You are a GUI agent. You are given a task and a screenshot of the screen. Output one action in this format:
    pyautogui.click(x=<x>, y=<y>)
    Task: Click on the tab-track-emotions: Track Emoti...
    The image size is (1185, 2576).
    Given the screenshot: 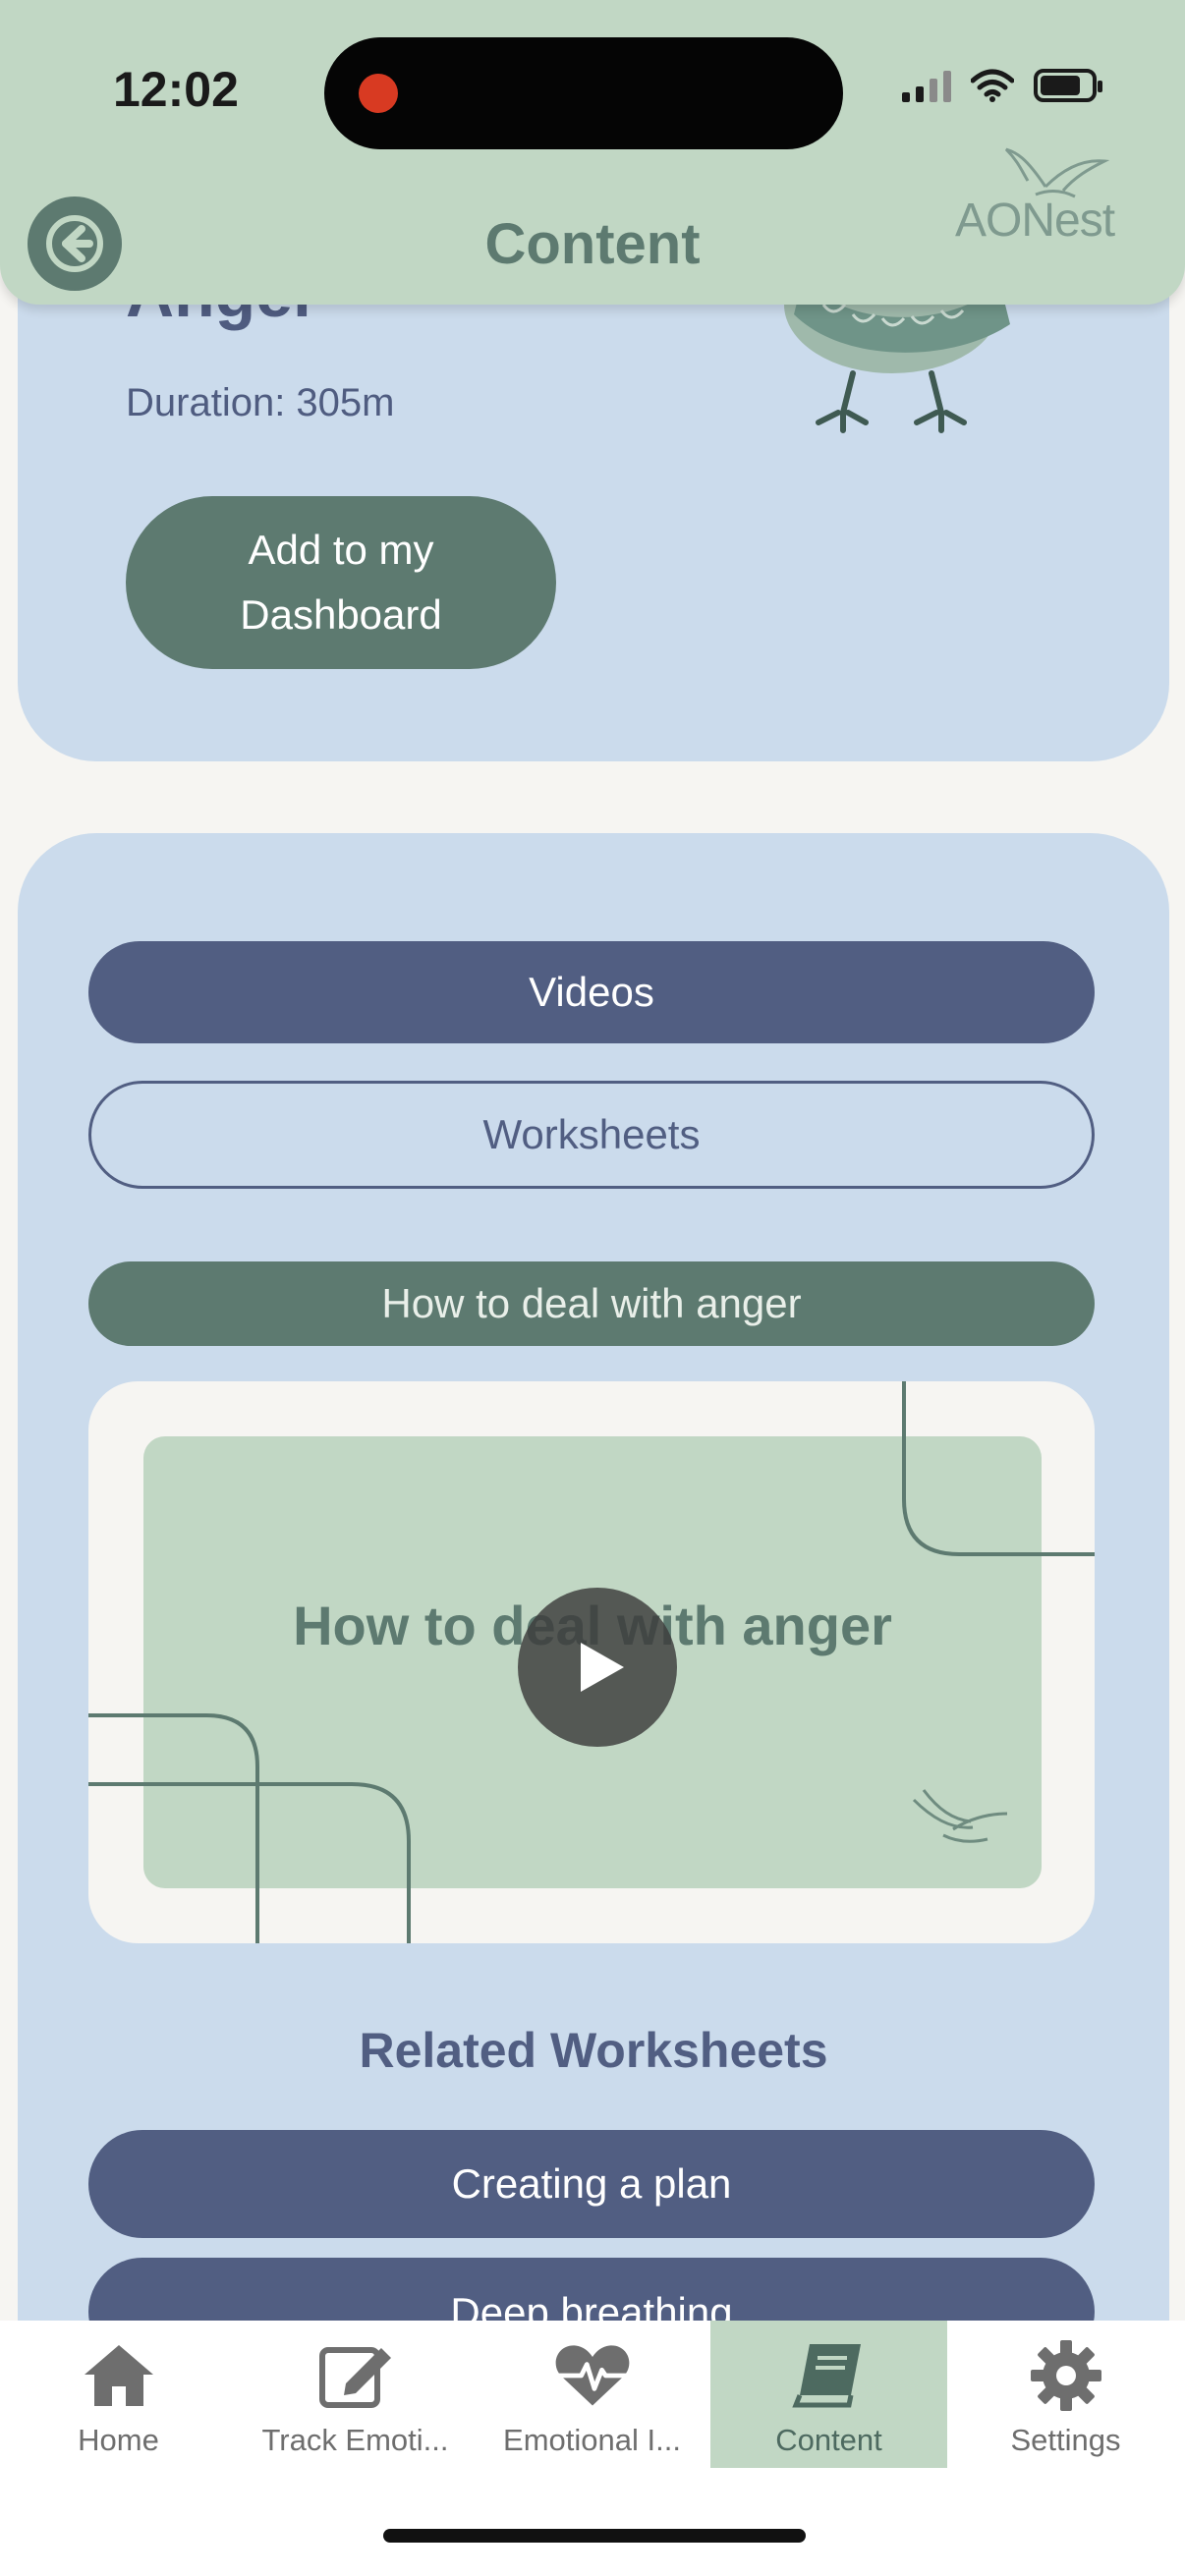 What is the action you would take?
    pyautogui.click(x=355, y=2394)
    